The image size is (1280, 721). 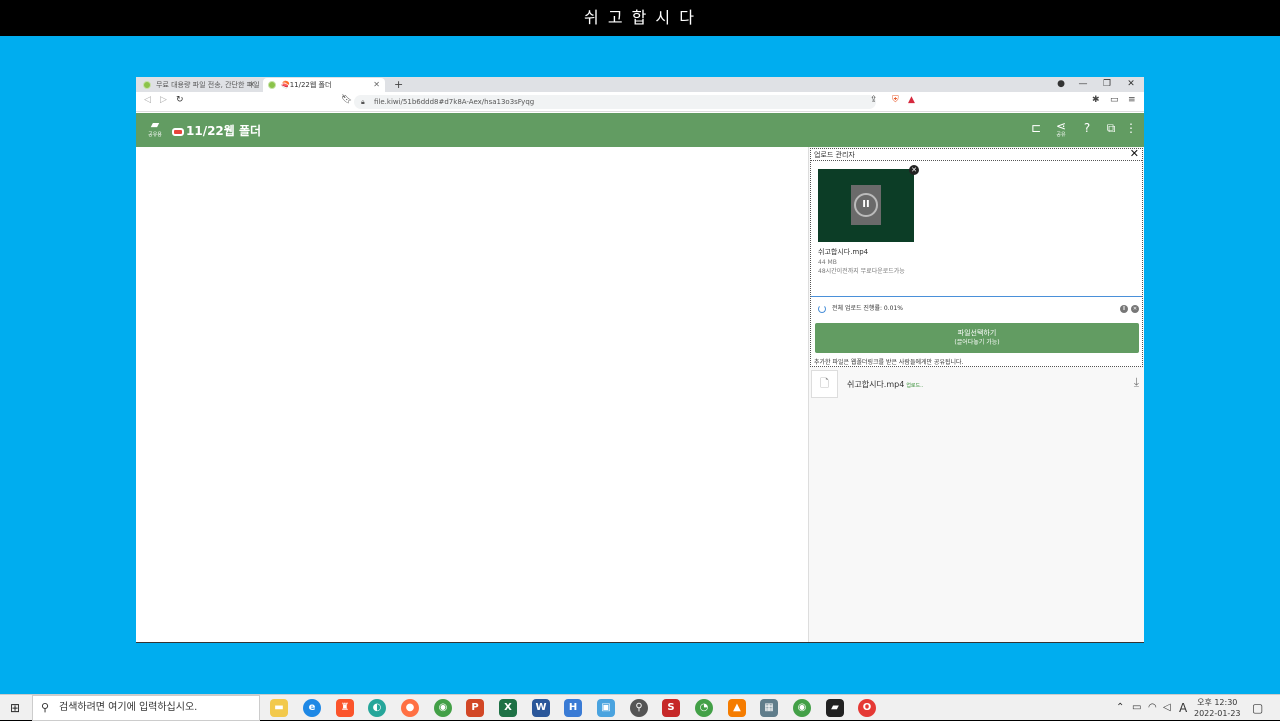 I want to click on video-preview: II, so click(x=866, y=205).